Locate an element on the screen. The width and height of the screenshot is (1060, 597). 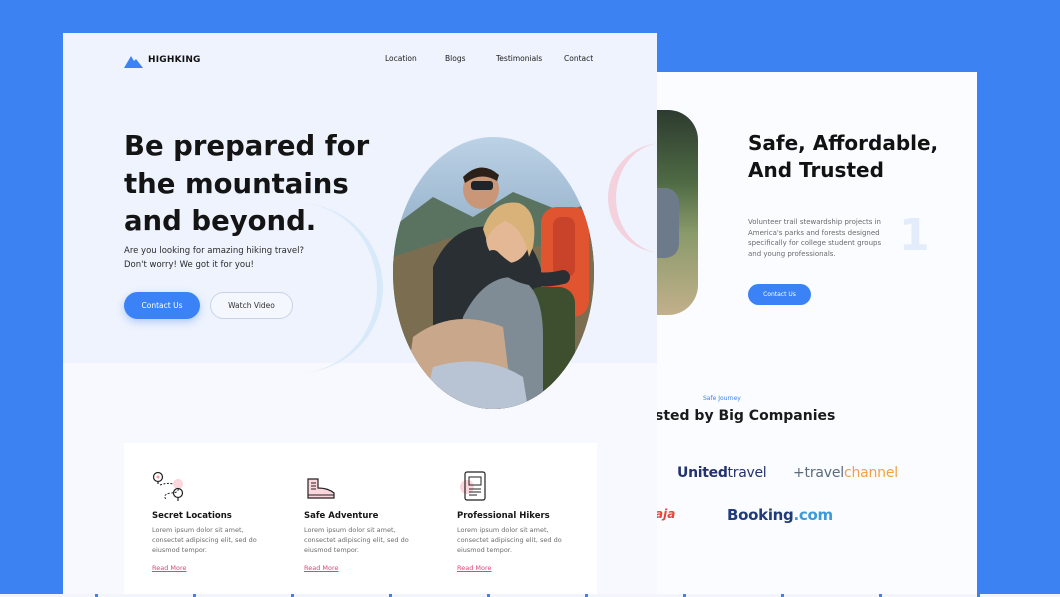
travel-logo-b: channel is located at coordinates (870, 473).